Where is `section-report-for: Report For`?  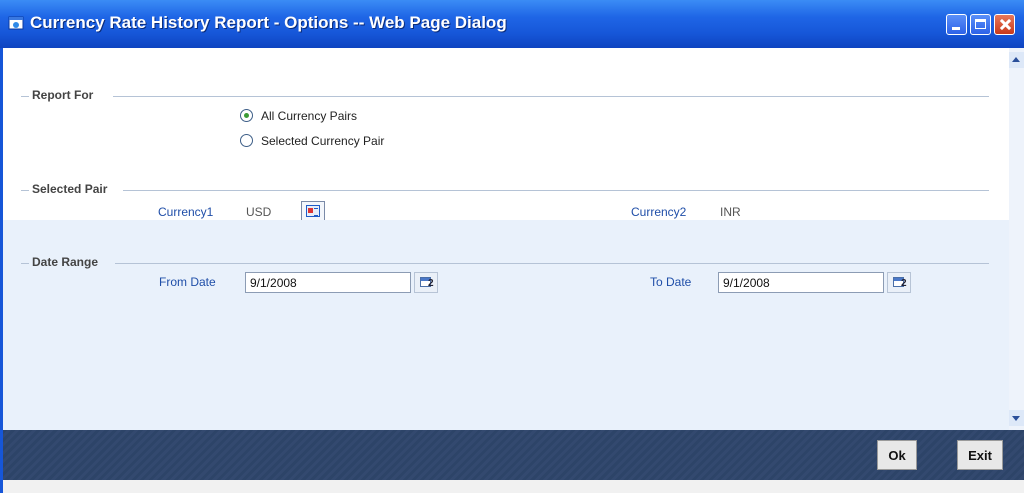
section-report-for: Report For is located at coordinates (505, 96).